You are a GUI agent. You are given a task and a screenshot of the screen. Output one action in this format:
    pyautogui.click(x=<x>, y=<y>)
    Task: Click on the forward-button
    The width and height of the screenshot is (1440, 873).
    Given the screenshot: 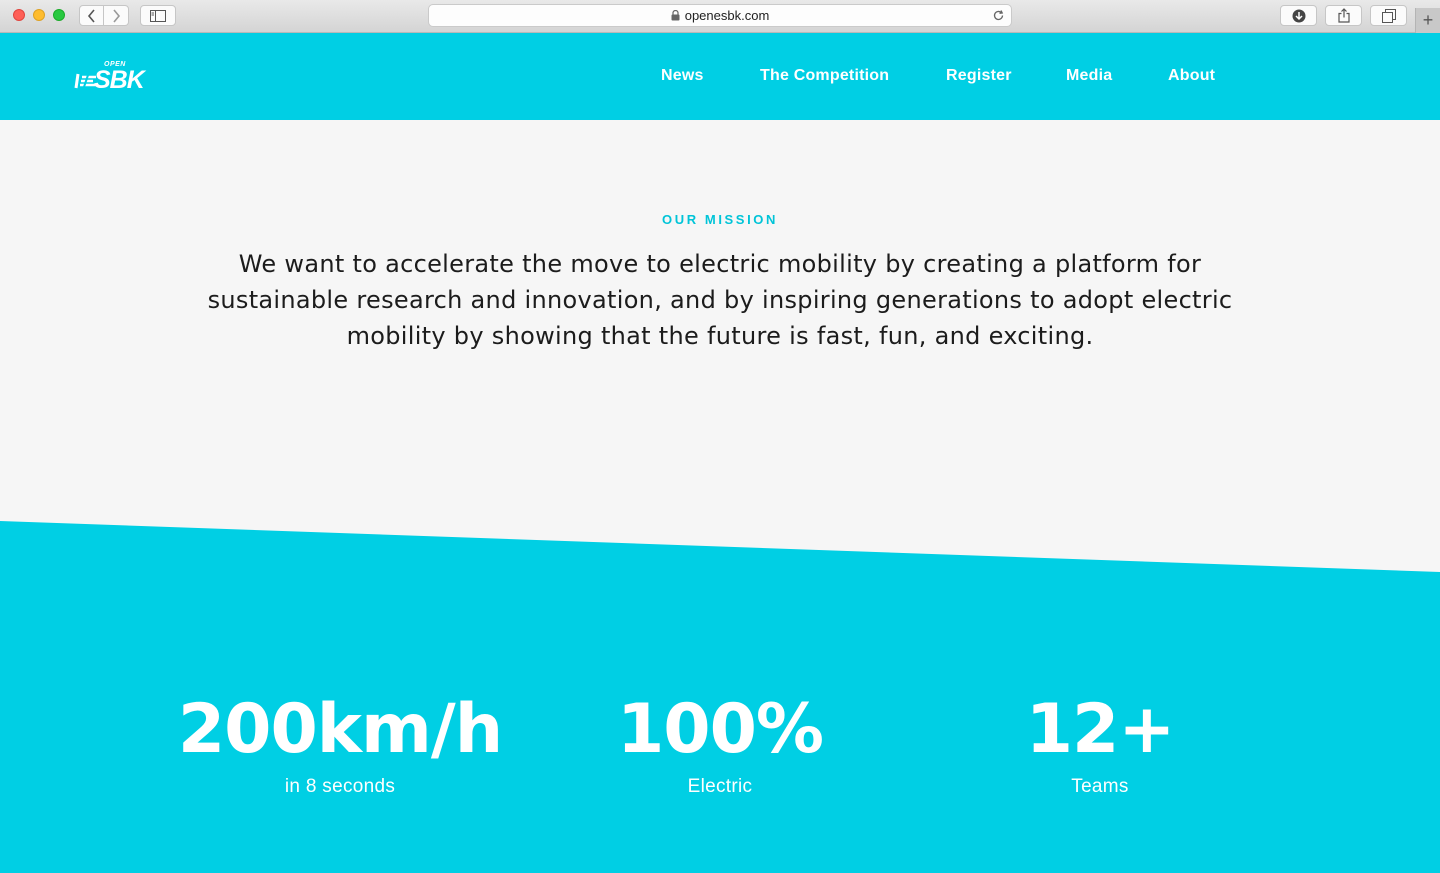 What is the action you would take?
    pyautogui.click(x=116, y=15)
    